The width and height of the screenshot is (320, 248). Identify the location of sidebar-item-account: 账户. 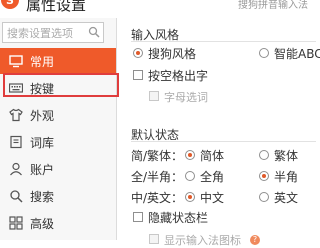
(58, 169).